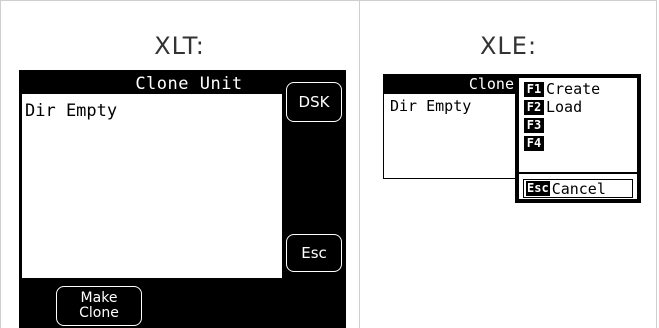 This screenshot has width=659, height=328. I want to click on menu-item-f2-label: Load, so click(564, 107).